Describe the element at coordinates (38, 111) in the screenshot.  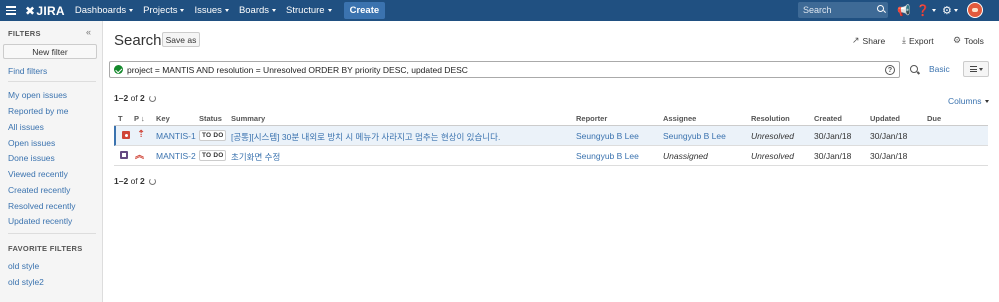
I see `sidebar-item-reported-by-me: Reported by me` at that location.